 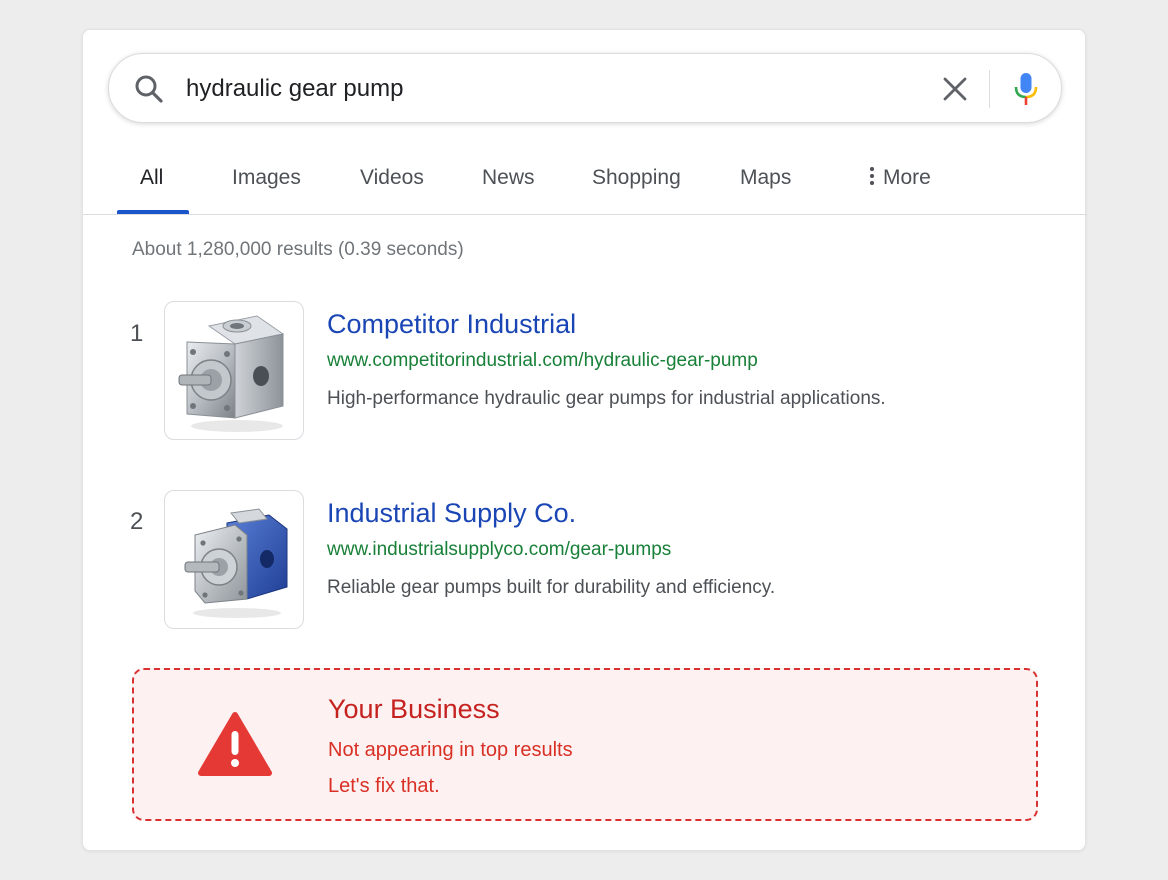 What do you see at coordinates (450, 750) in the screenshot?
I see `callout-message: Not appearing in top results` at bounding box center [450, 750].